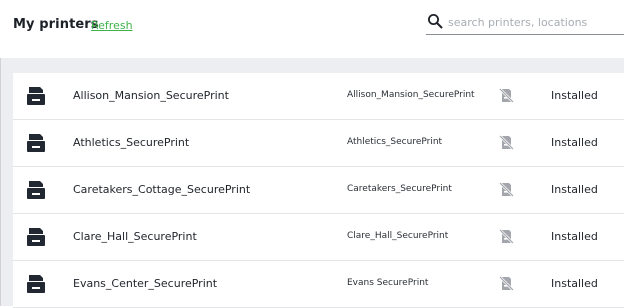 Image resolution: width=624 pixels, height=308 pixels. What do you see at coordinates (145, 283) in the screenshot?
I see `printer-name: Evans_Center_SecurePrint` at bounding box center [145, 283].